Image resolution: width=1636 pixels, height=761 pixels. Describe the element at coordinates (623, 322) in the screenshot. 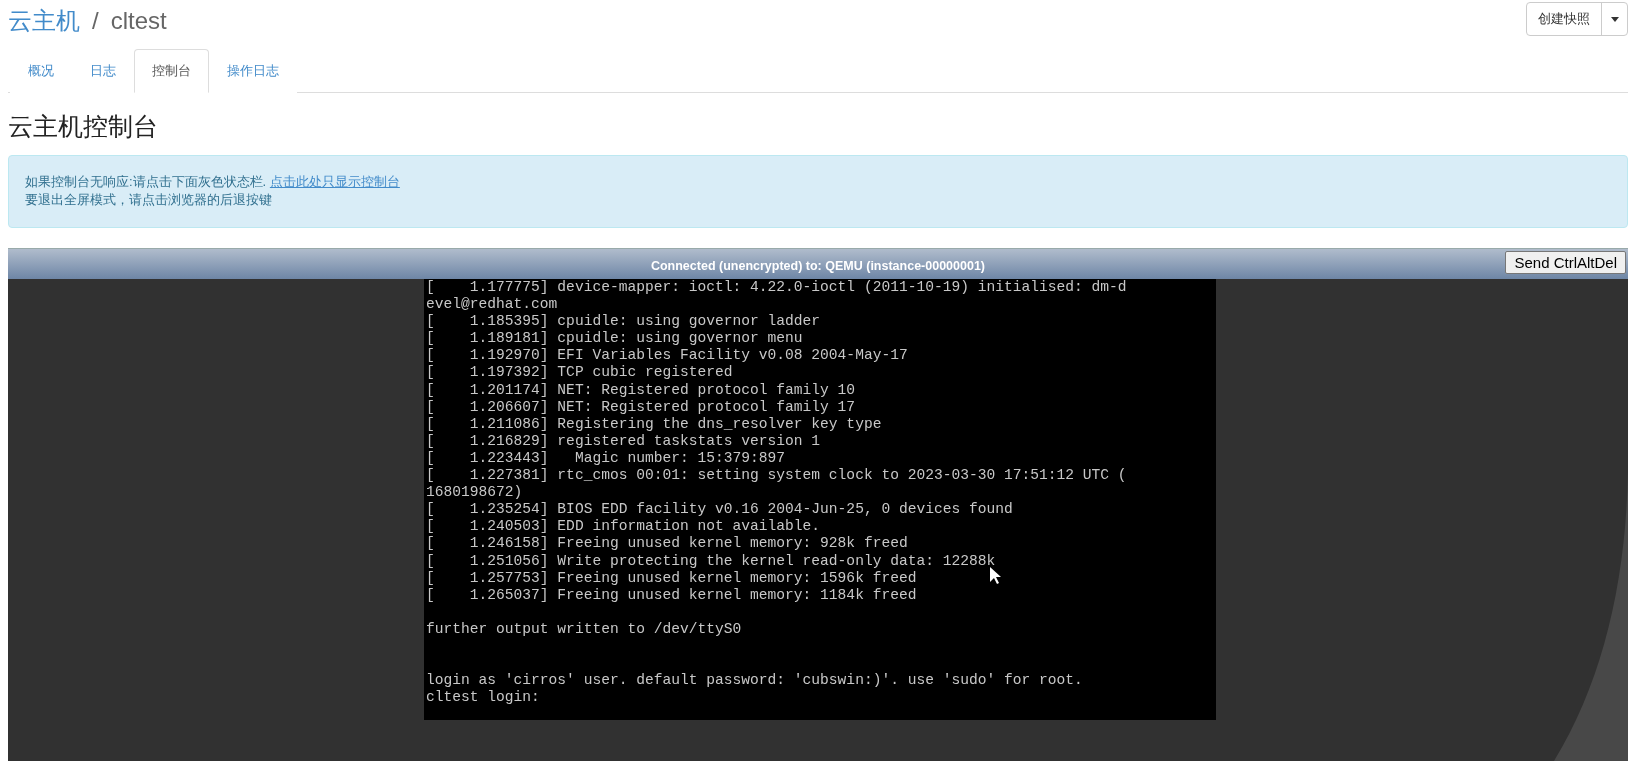

I see `terminal-line: [ 1.185395] cpuidle: using governor ladder` at that location.